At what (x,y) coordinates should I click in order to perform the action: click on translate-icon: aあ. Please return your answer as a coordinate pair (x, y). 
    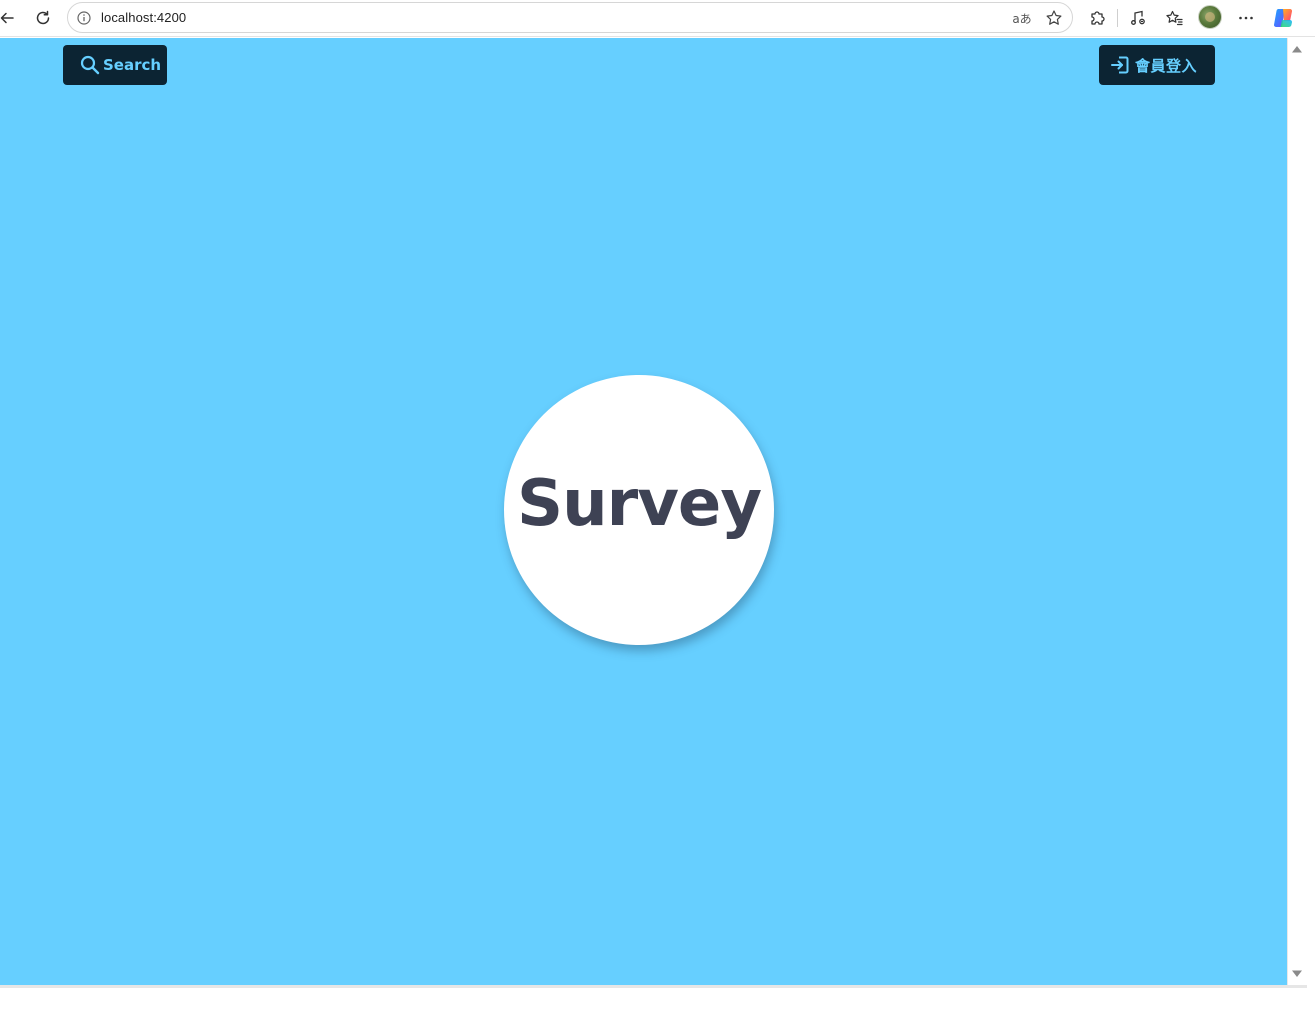
    Looking at the image, I should click on (1022, 18).